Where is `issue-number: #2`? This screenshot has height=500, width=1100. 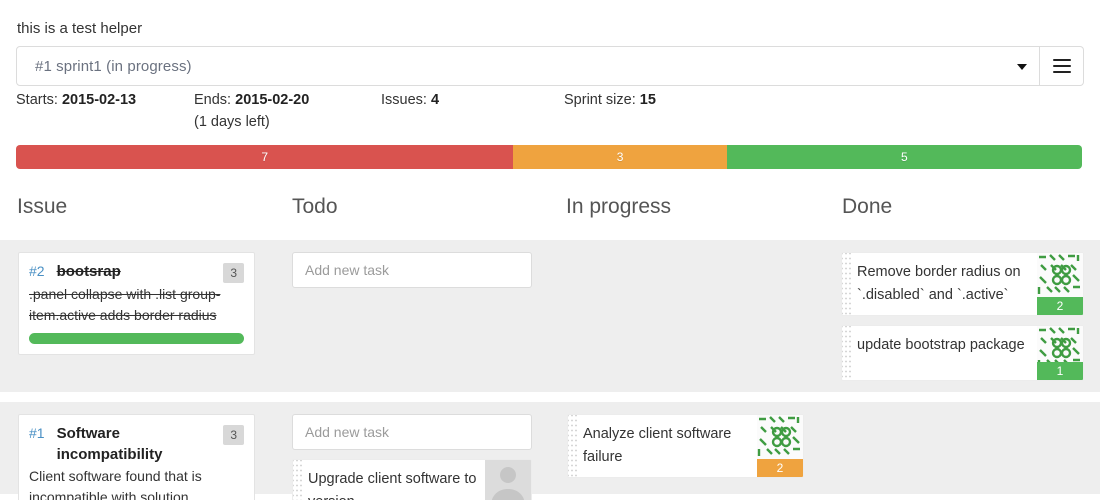 issue-number: #2 is located at coordinates (37, 271).